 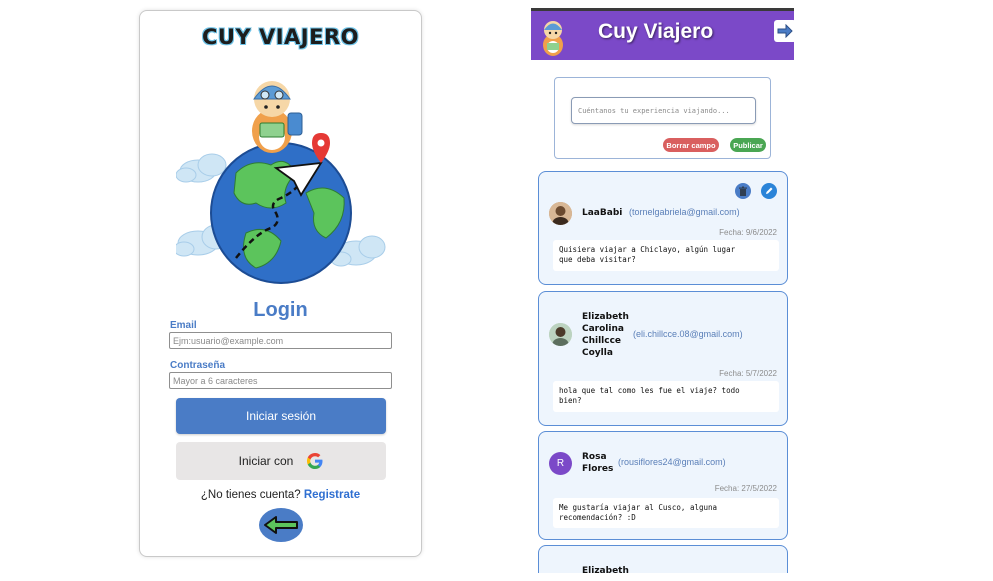 What do you see at coordinates (691, 145) in the screenshot?
I see `clear-field-button: Borrar campo` at bounding box center [691, 145].